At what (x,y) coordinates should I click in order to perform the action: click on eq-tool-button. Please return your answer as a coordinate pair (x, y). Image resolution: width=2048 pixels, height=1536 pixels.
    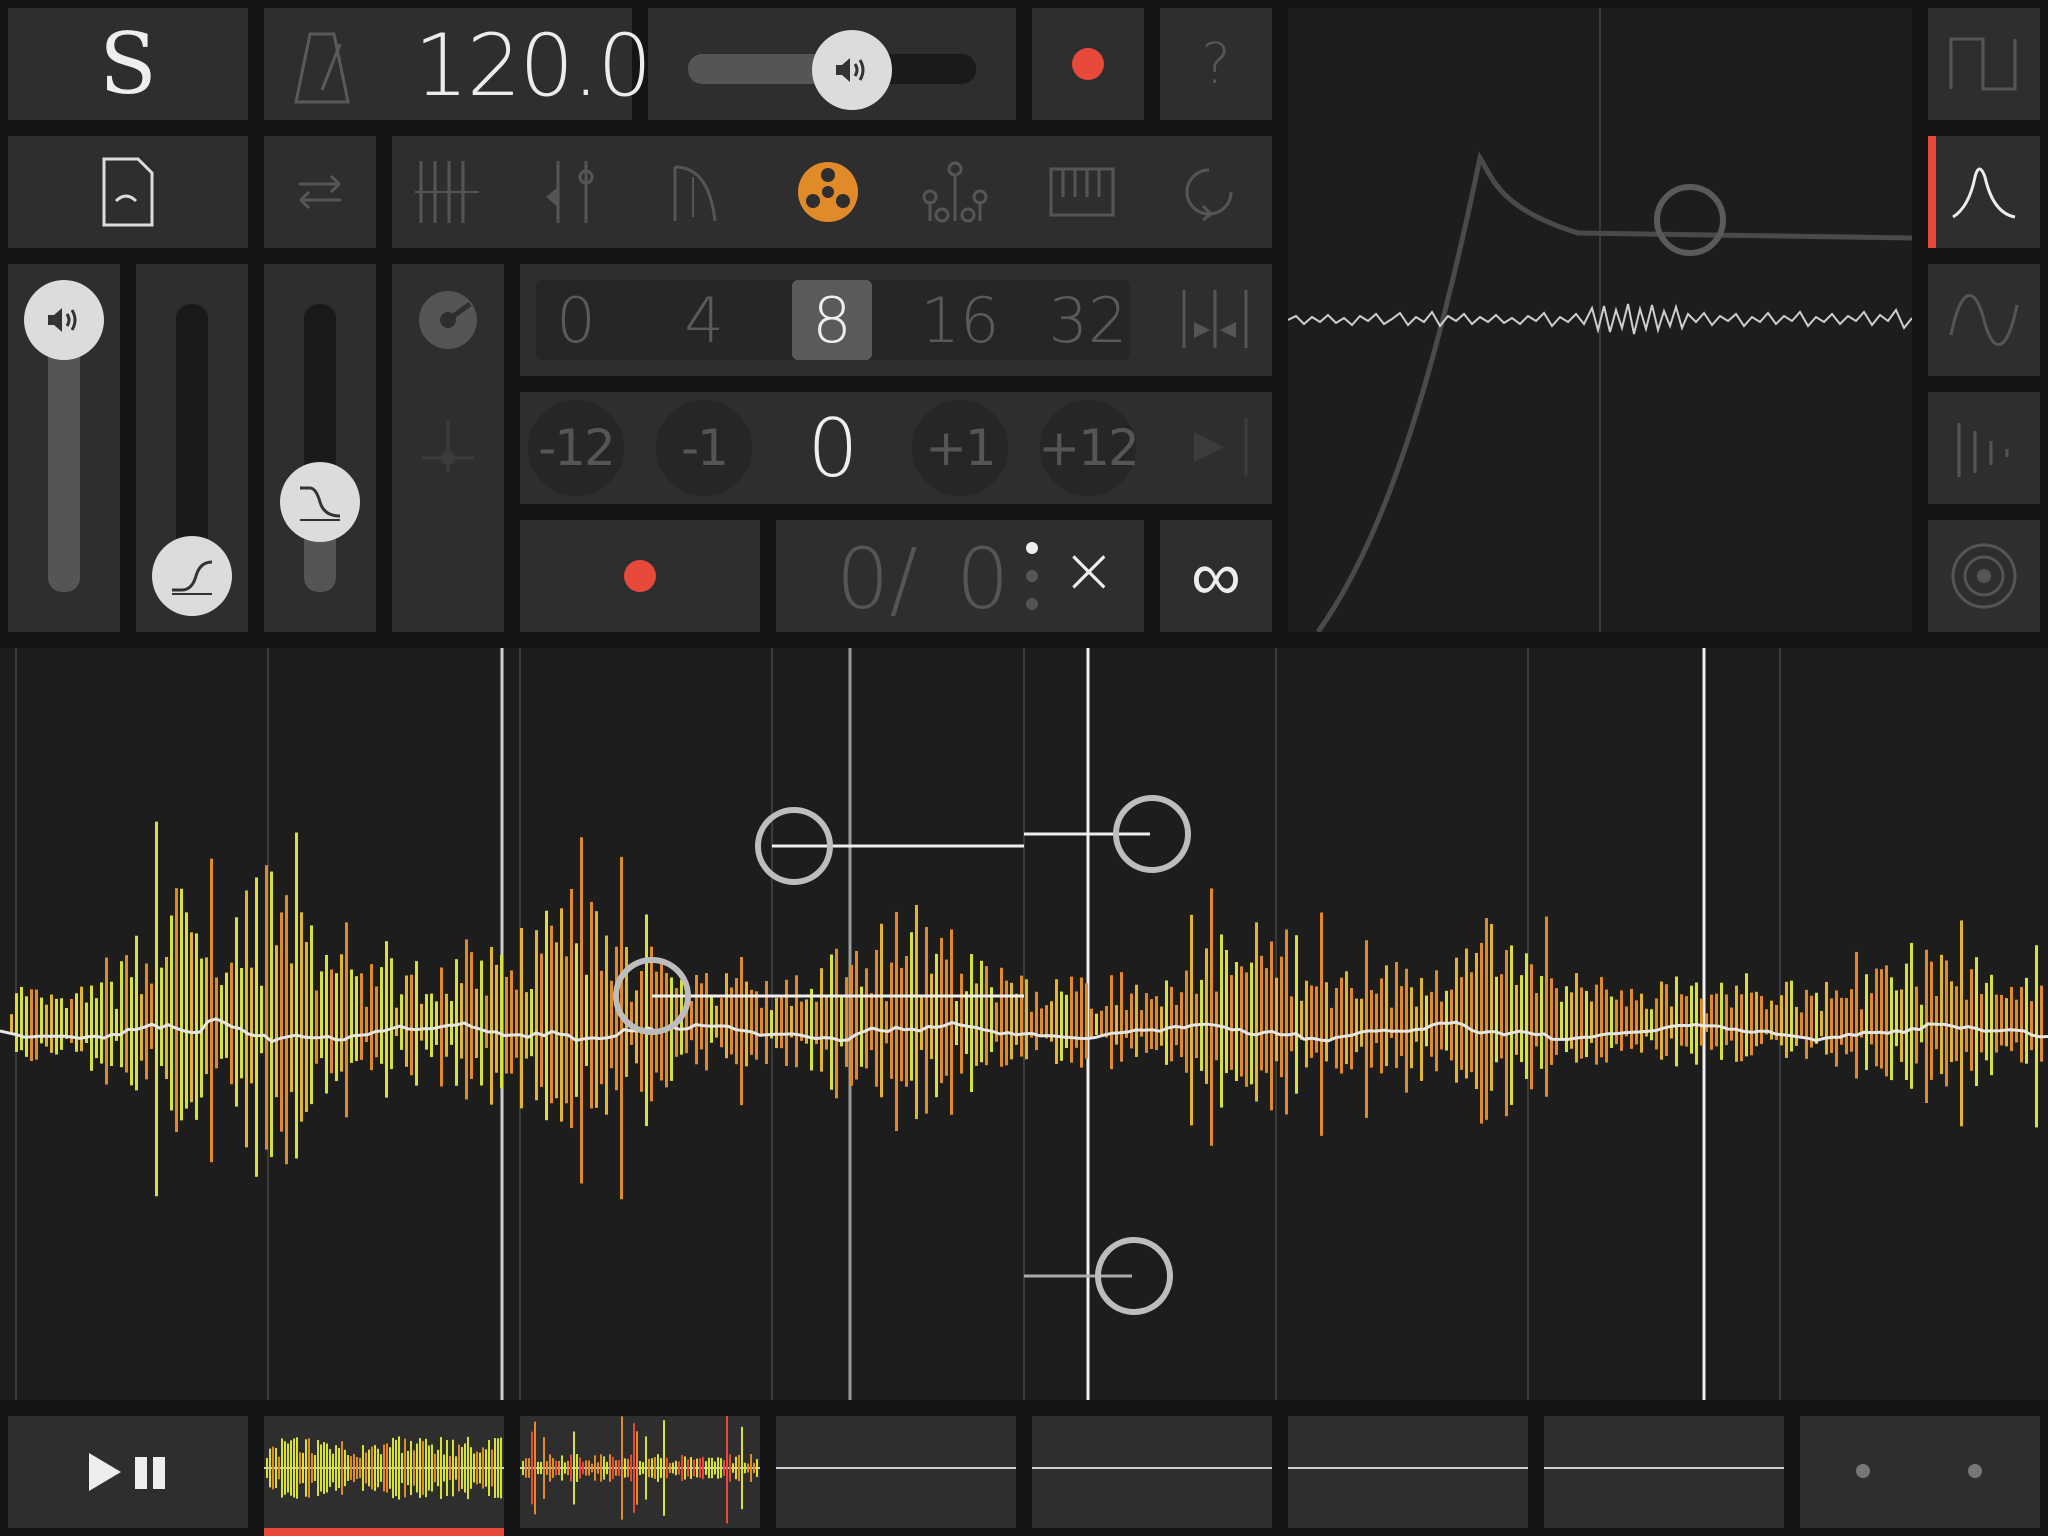
    Looking at the image, I should click on (574, 192).